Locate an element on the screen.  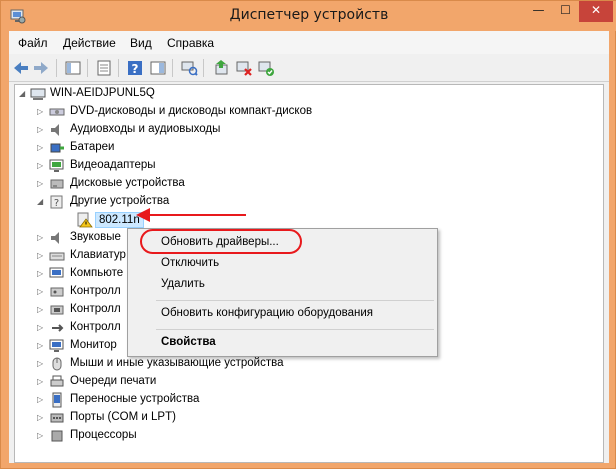
tree-item-label: Клавиатур is located at coordinates (98, 255).